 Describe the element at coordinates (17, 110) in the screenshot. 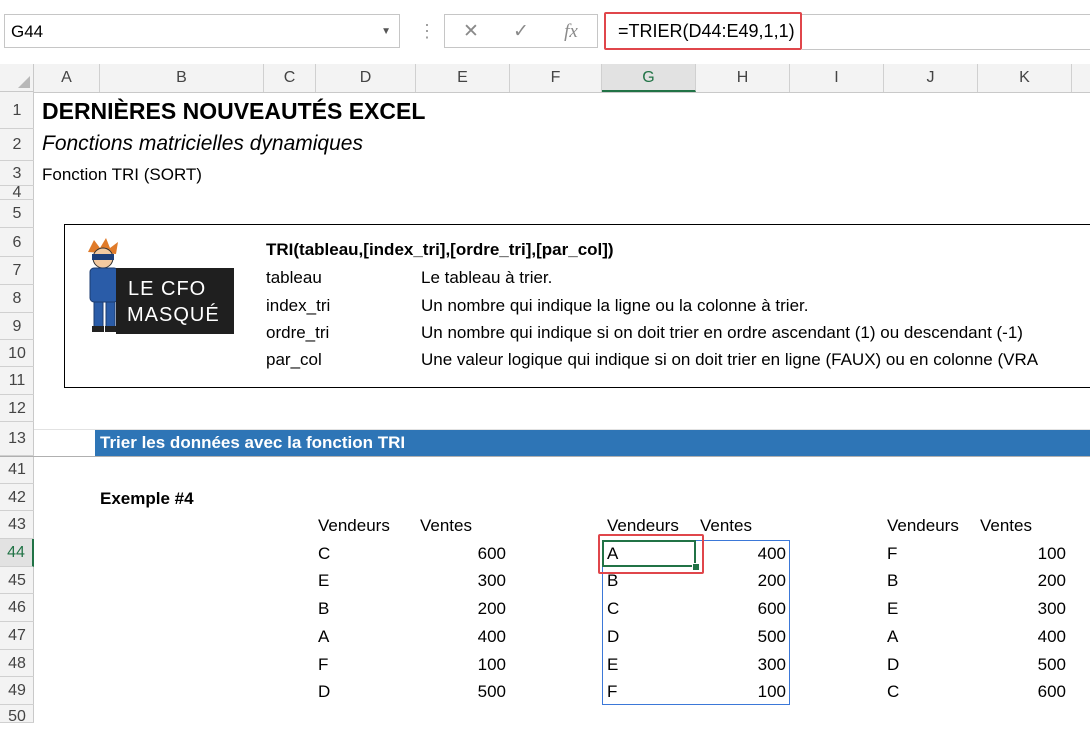

I see `row-header-1: 1` at that location.